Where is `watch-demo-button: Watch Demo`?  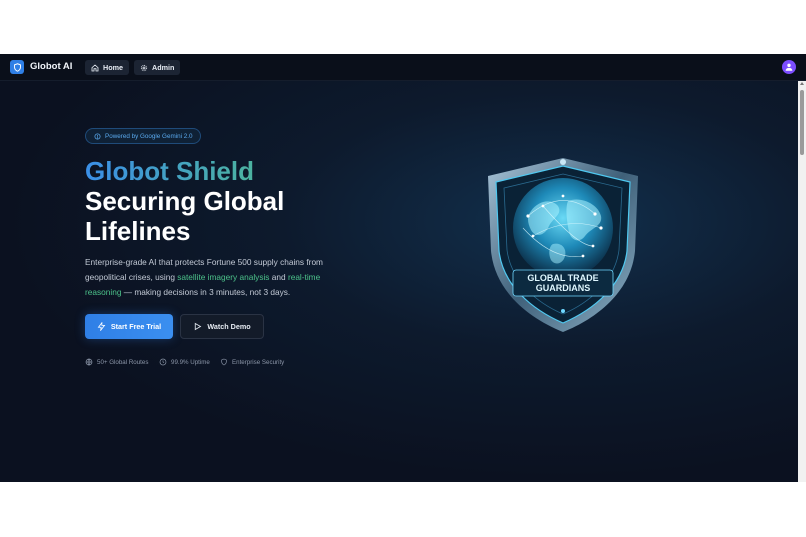 watch-demo-button: Watch Demo is located at coordinates (222, 326).